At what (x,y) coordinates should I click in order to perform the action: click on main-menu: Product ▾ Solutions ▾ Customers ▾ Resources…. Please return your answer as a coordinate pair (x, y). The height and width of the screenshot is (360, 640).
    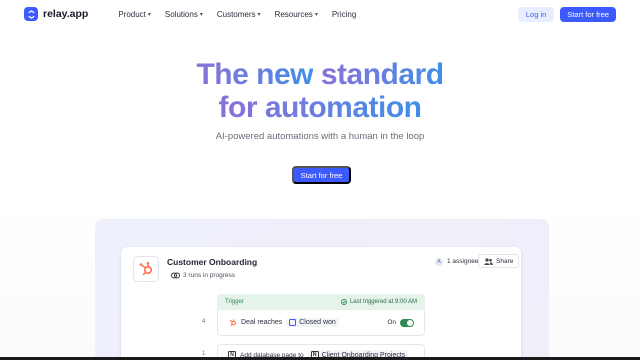
    Looking at the image, I should click on (237, 14).